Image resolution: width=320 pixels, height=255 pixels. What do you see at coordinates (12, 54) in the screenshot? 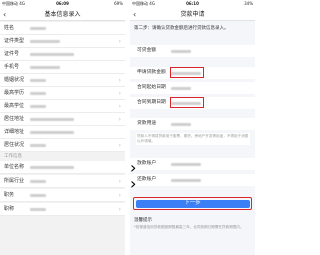
I see `field-label: 证件号` at bounding box center [12, 54].